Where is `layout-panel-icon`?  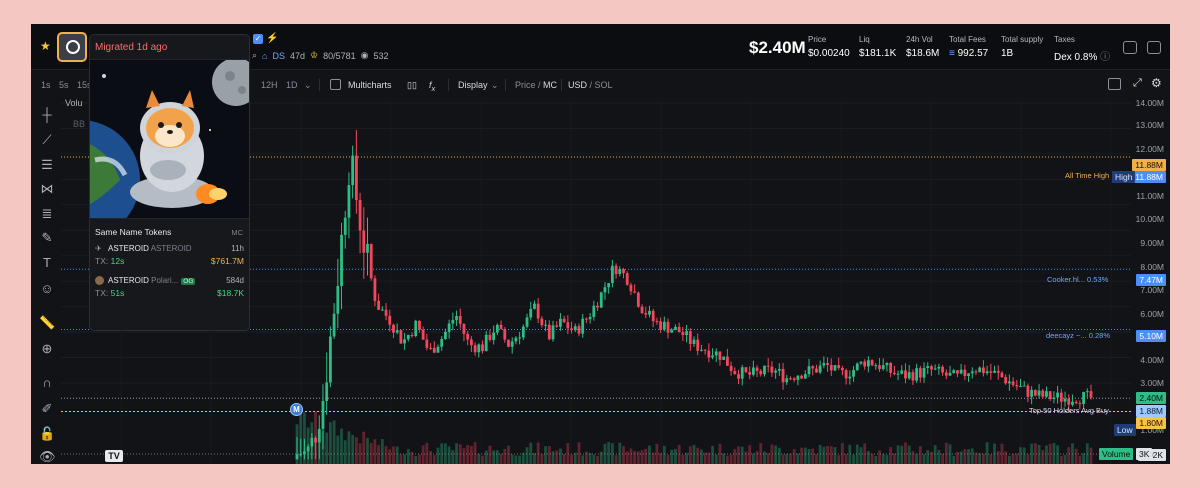 layout-panel-icon is located at coordinates (1154, 47).